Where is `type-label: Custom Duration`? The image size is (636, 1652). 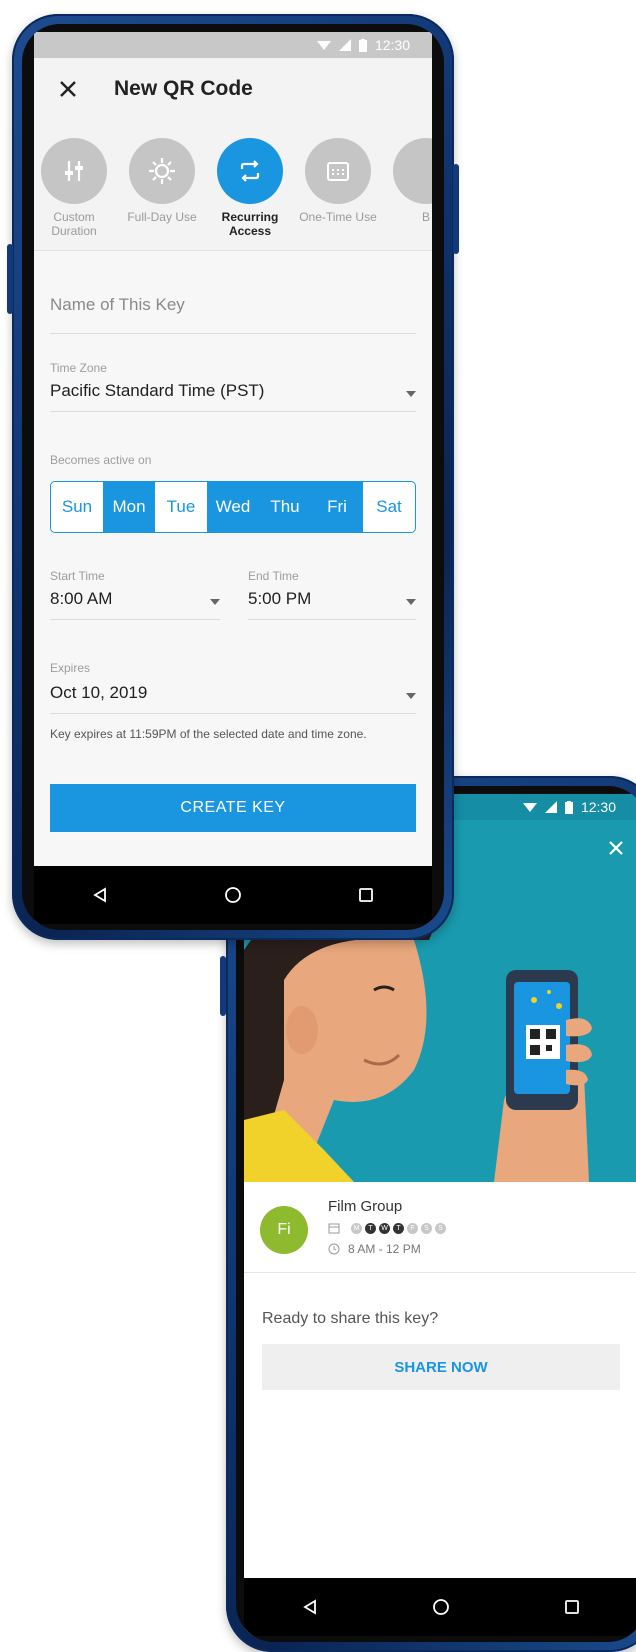 type-label: Custom Duration is located at coordinates (74, 224).